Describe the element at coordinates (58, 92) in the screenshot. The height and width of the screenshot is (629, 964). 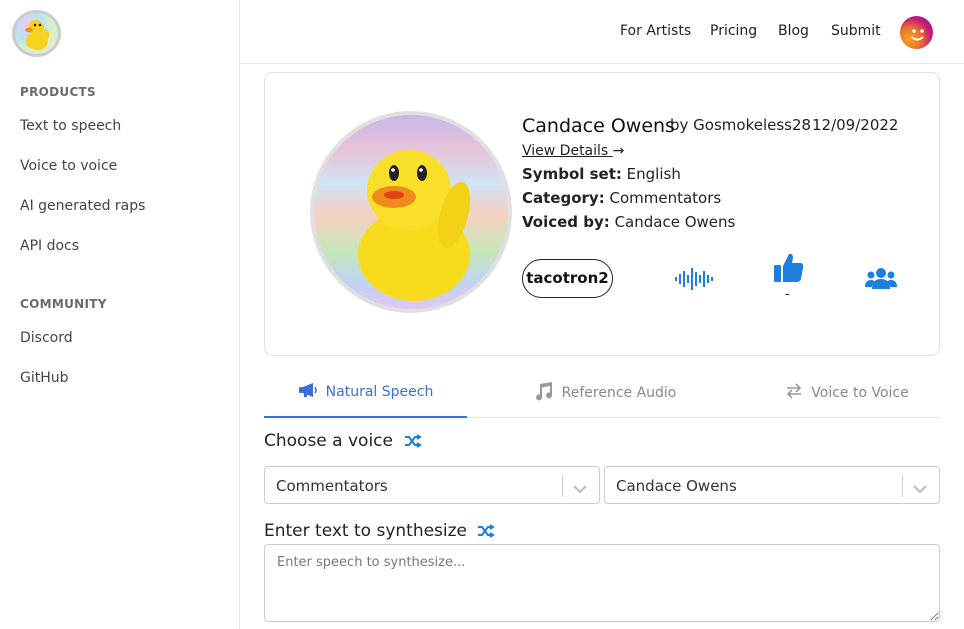
I see `products-section-title: PRODUCTS` at that location.